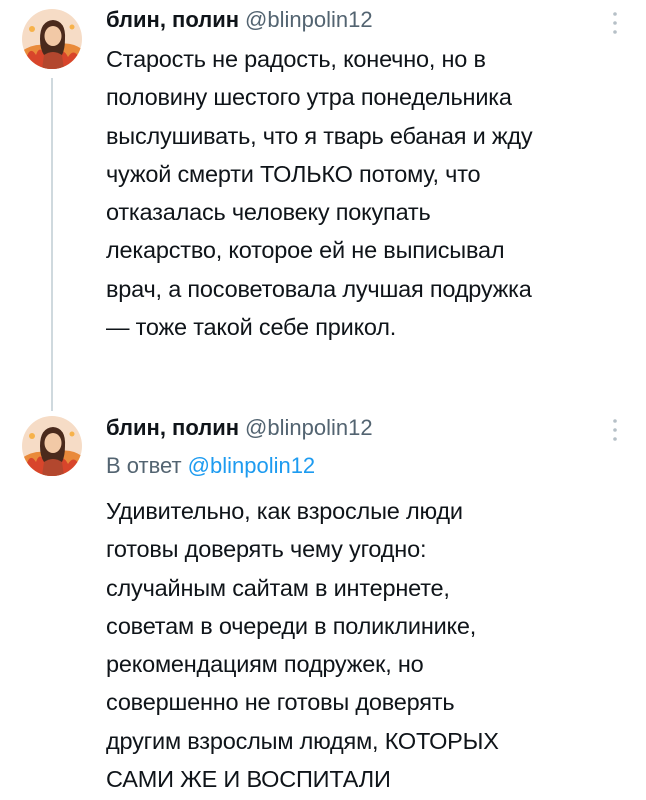  Describe the element at coordinates (296, 59) in the screenshot. I see `text-line: Старость не радость, конечно, но в` at that location.